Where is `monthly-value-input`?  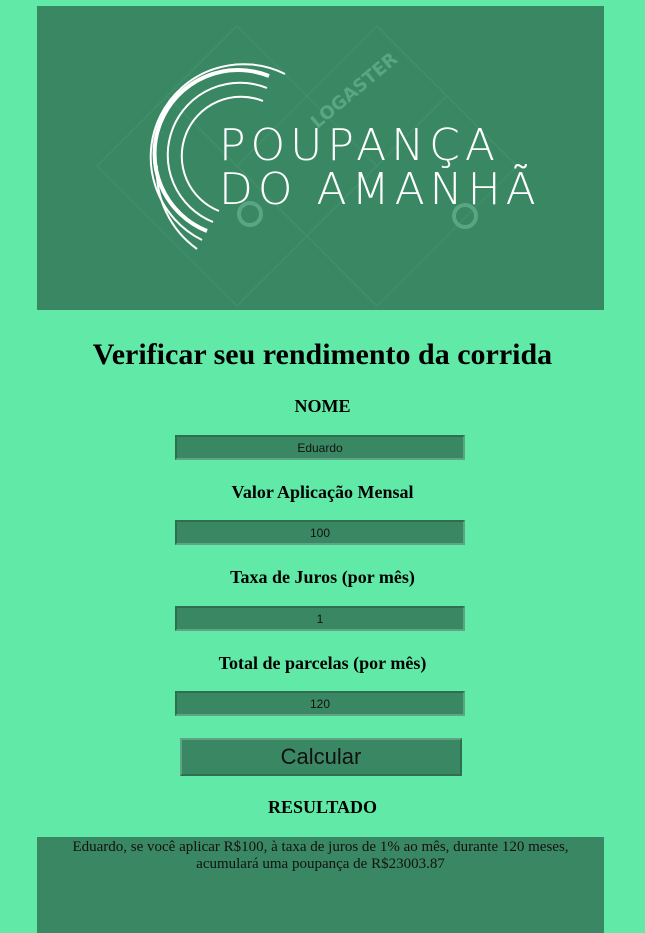 monthly-value-input is located at coordinates (320, 532).